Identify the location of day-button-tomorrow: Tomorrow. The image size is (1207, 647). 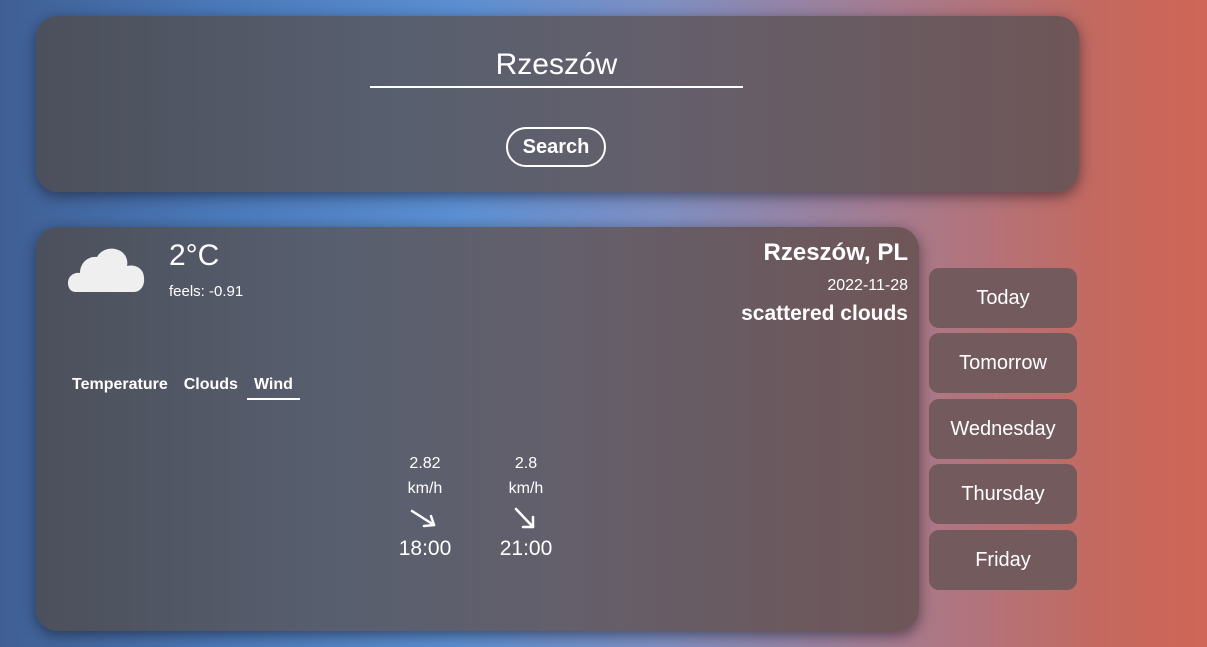
(1003, 363).